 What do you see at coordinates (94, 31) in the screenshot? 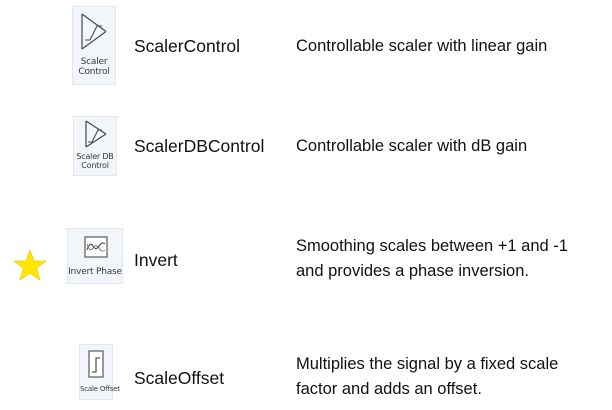
I see `scaler-control-icon` at bounding box center [94, 31].